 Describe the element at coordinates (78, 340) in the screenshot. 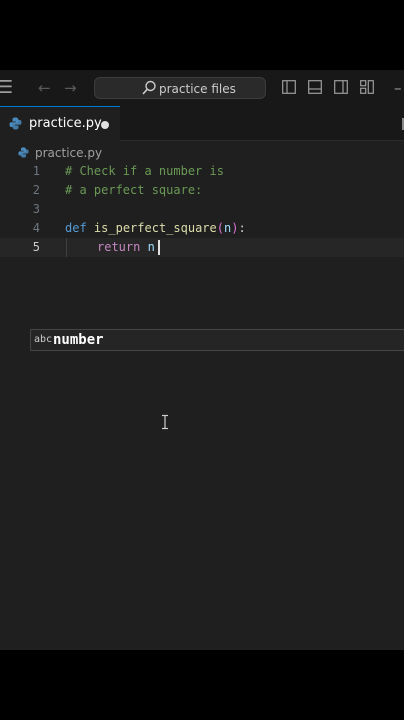

I see `suggest-item-label: number` at that location.